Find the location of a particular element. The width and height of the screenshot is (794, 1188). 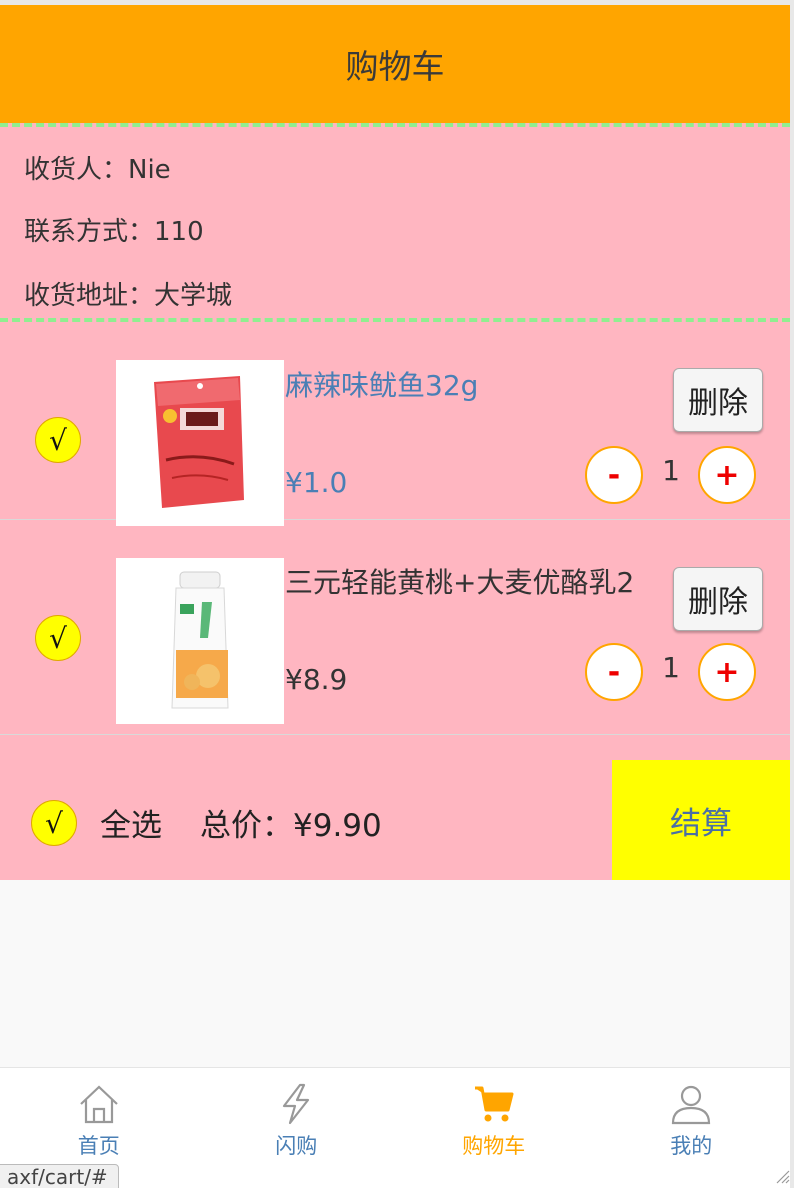

product-name: 三元轻能黄桃+大麦优酪乳2 is located at coordinates (460, 582).